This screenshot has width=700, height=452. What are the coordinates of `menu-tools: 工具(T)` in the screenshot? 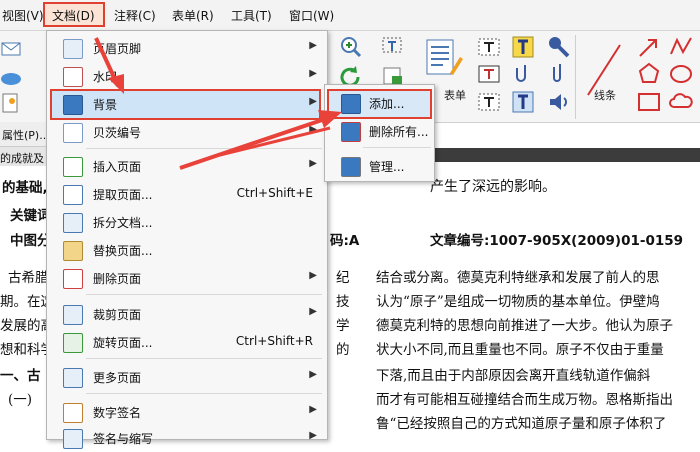 It's located at (251, 15).